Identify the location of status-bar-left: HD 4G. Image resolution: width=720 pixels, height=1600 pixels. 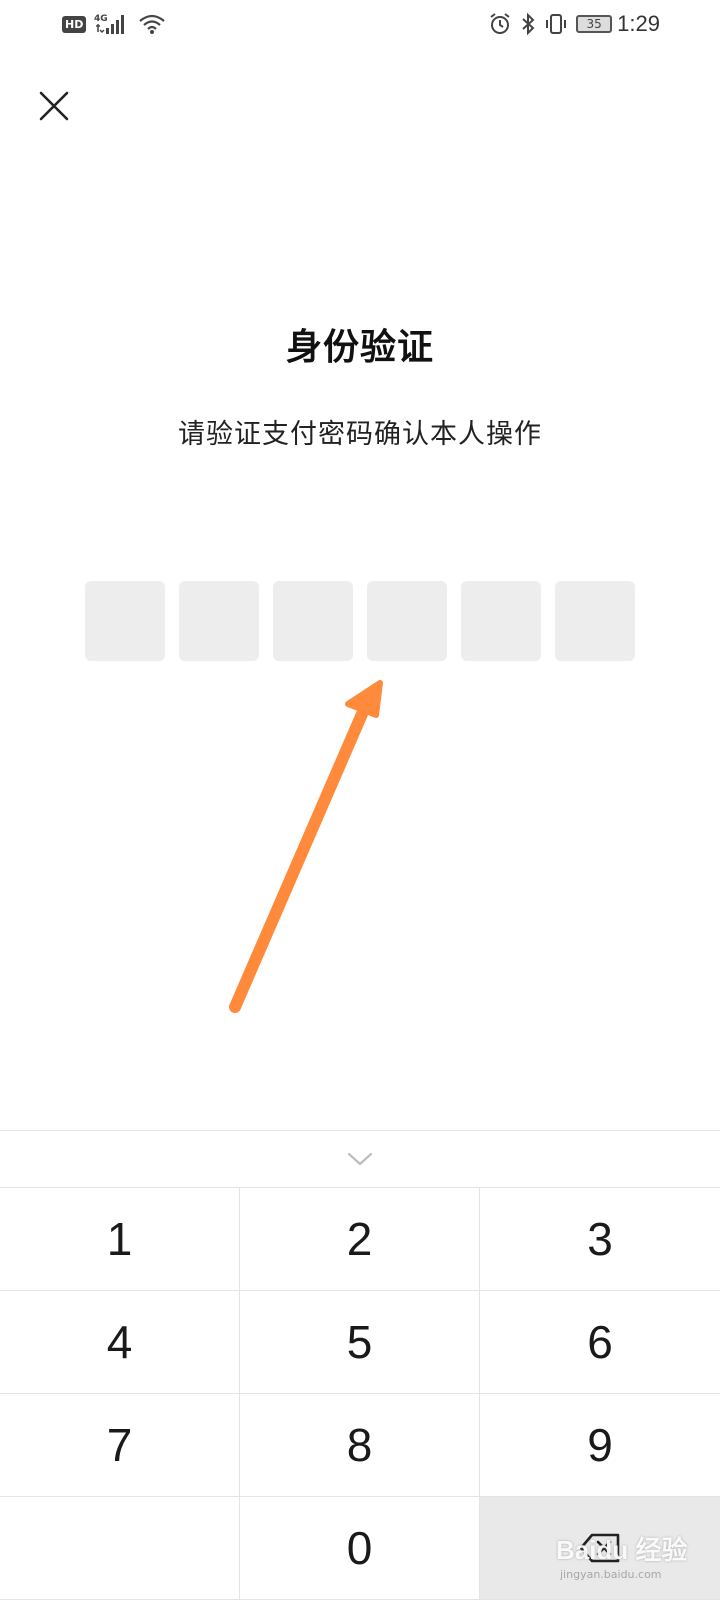
(114, 24).